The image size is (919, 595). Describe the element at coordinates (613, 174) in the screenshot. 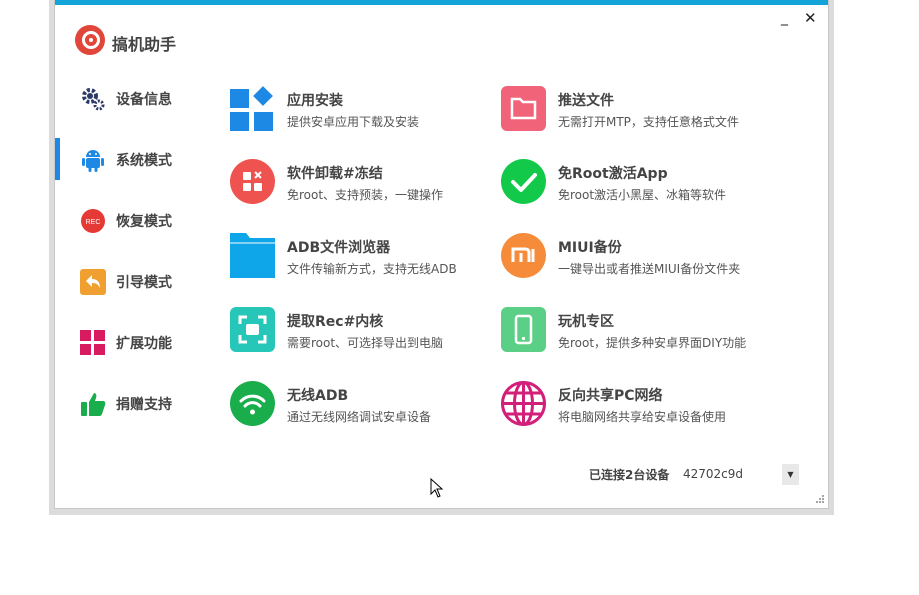

I see `feature-title: 免Root激活App` at that location.